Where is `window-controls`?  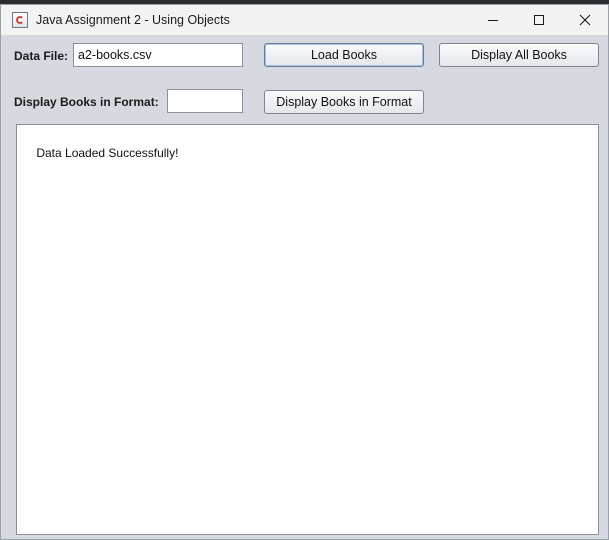
window-controls is located at coordinates (539, 20).